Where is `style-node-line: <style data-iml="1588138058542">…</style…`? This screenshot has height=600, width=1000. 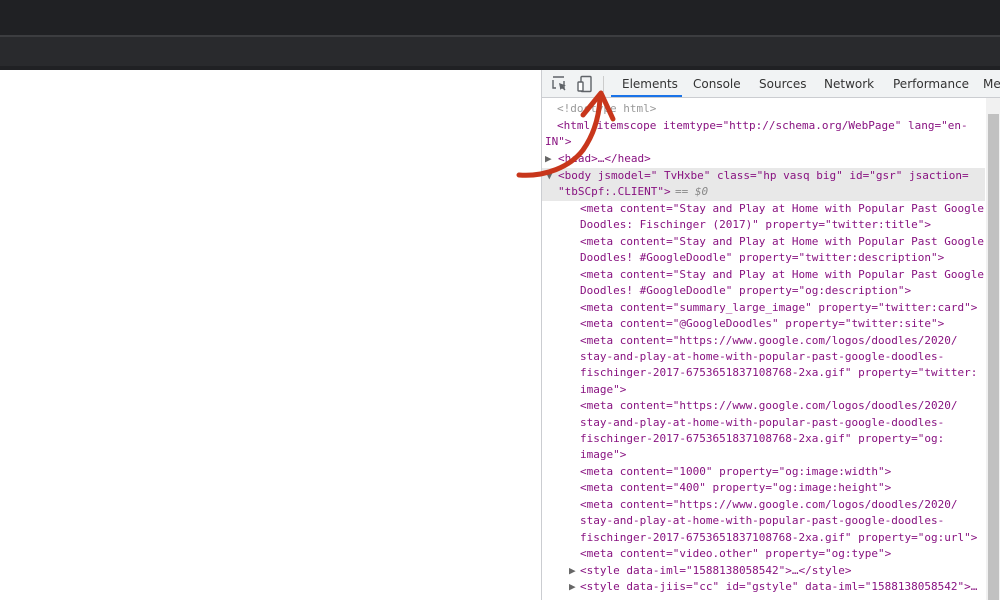 style-node-line: <style data-iml="1588138058542">…</style… is located at coordinates (716, 571).